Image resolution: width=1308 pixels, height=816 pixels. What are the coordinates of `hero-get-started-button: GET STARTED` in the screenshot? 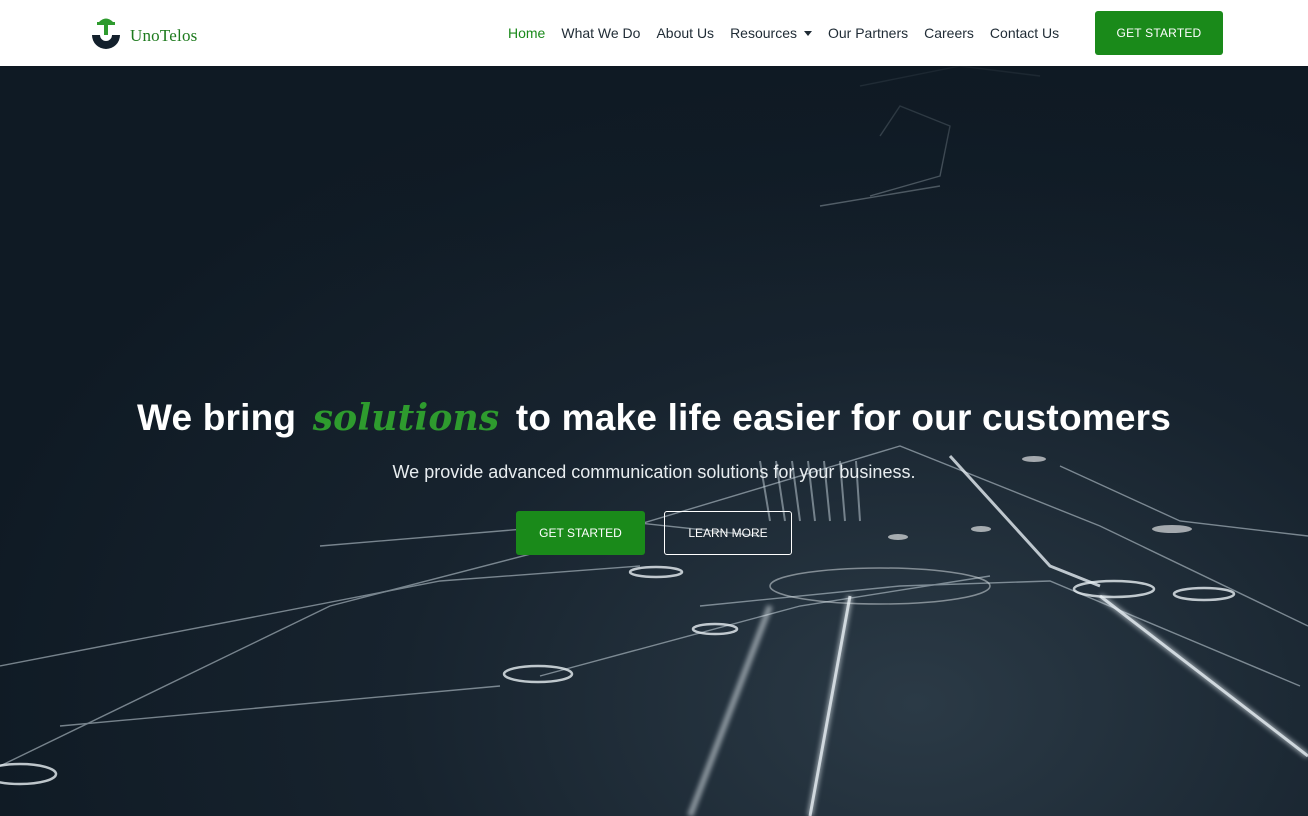 It's located at (580, 533).